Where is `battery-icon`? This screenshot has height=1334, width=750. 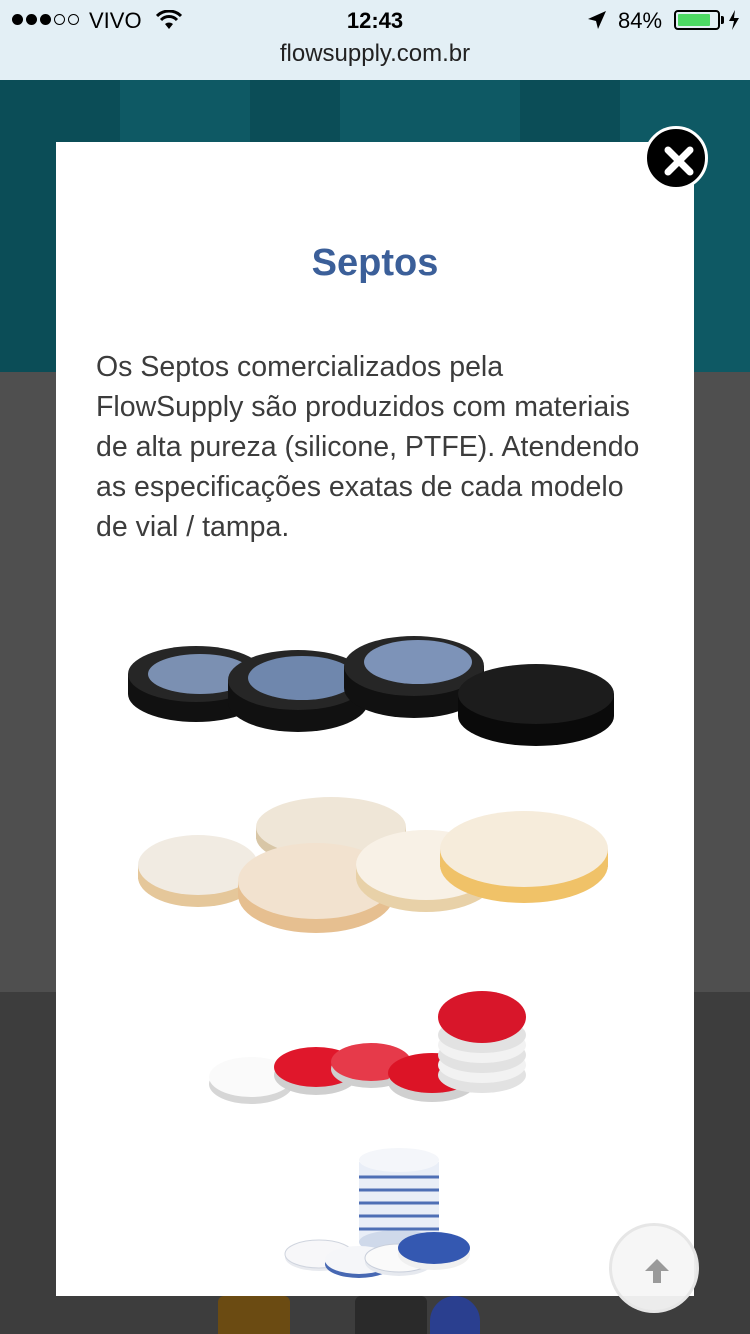
battery-icon is located at coordinates (697, 20).